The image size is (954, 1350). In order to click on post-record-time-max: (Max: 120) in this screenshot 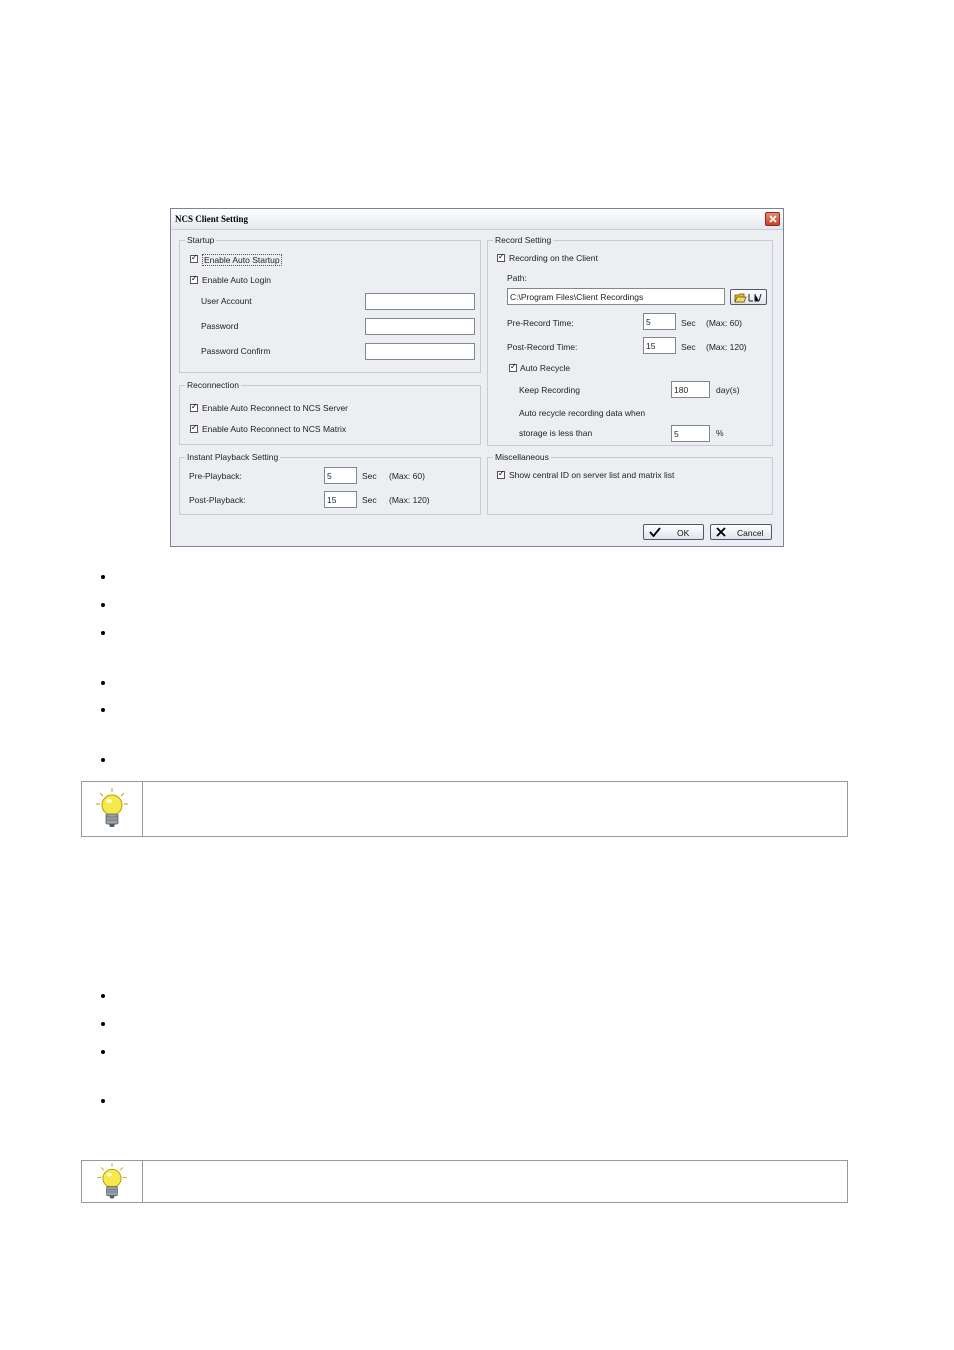, I will do `click(726, 347)`.